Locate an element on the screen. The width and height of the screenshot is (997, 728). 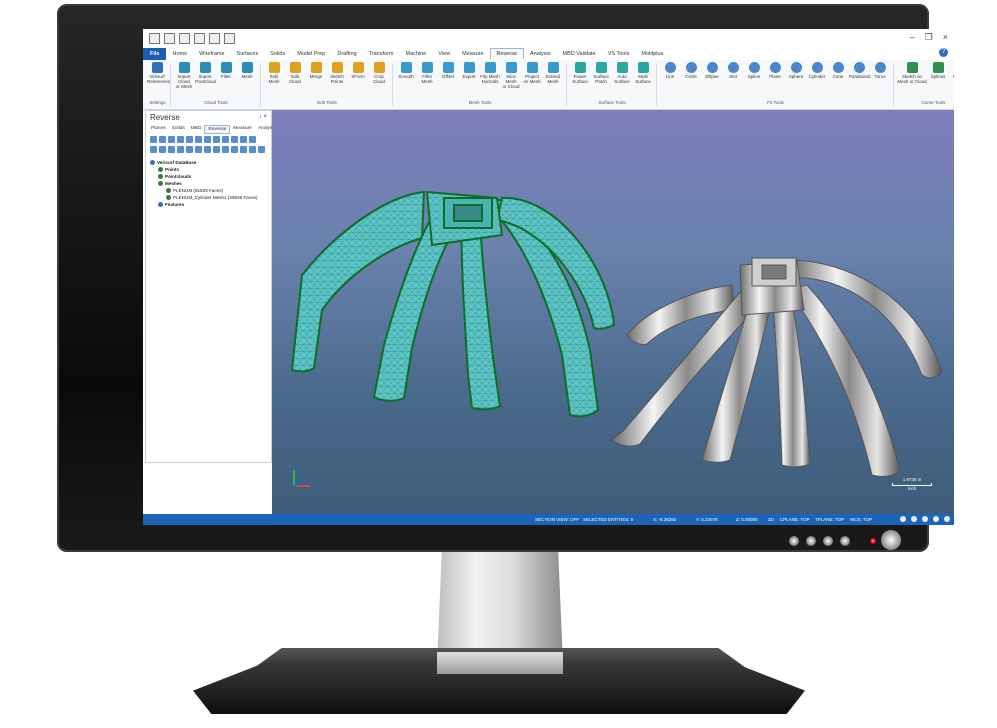
ribbon-tool-cone: Cone is located at coordinates (838, 70).